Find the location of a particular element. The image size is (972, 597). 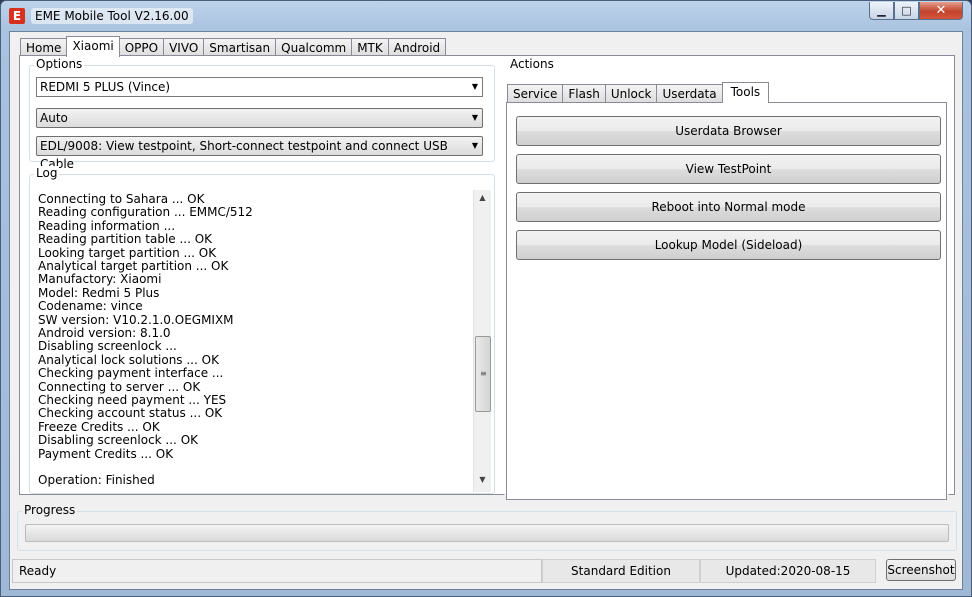

minimize-button: ▁ is located at coordinates (881, 11).